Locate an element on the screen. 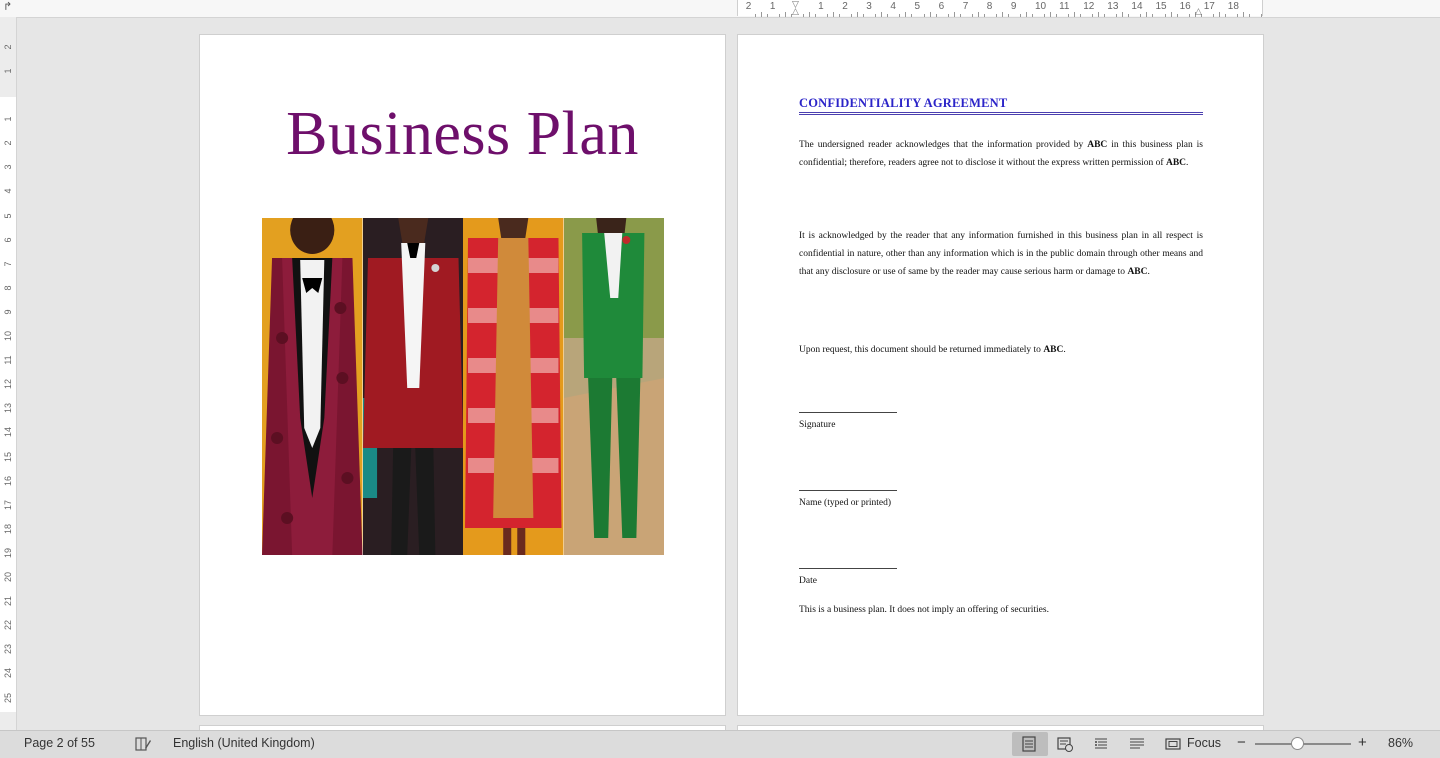 The height and width of the screenshot is (758, 1440). ruler-number-vertical: 18 is located at coordinates (8, 528).